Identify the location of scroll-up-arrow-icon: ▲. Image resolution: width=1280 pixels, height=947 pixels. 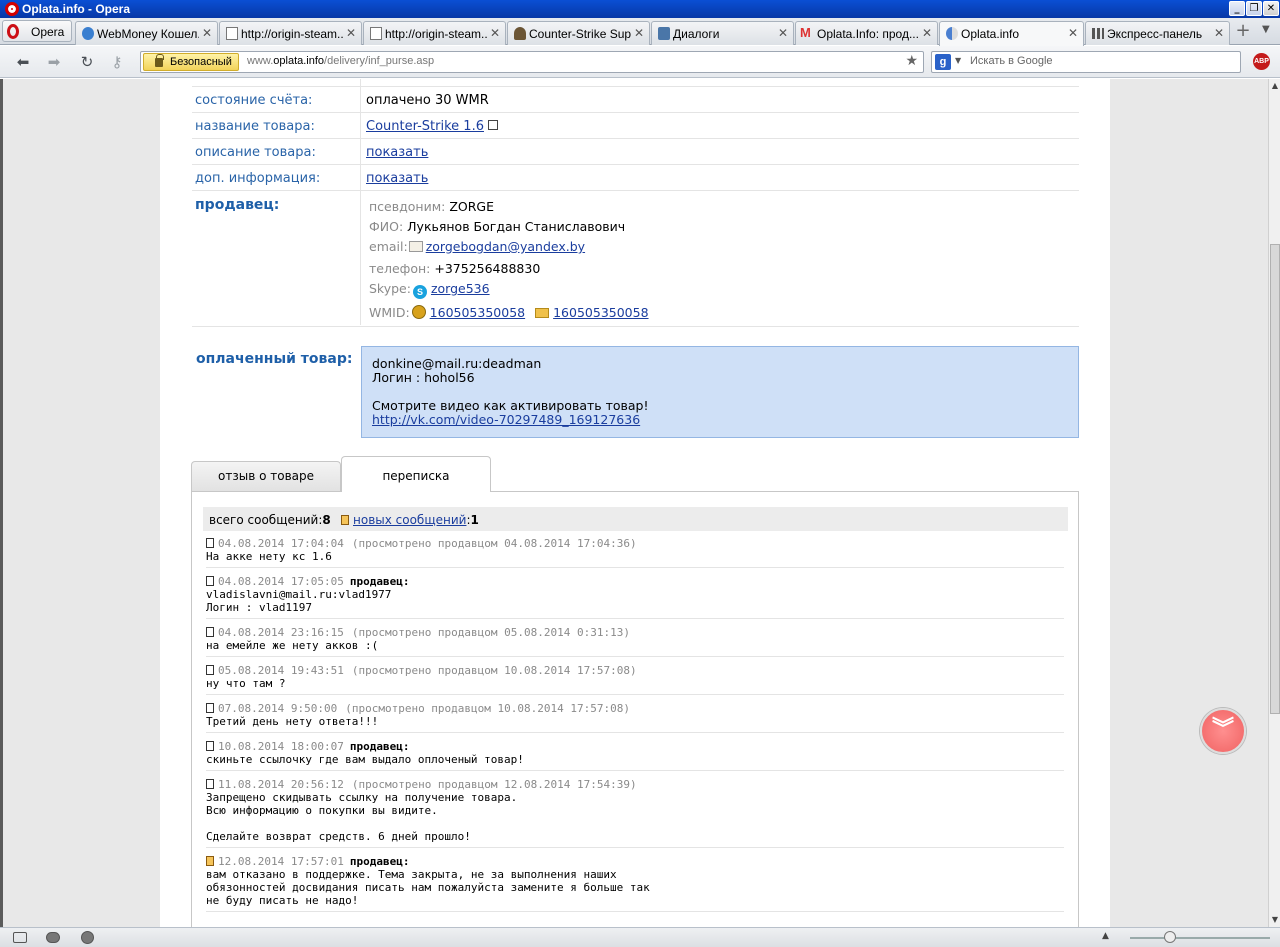
(1275, 86).